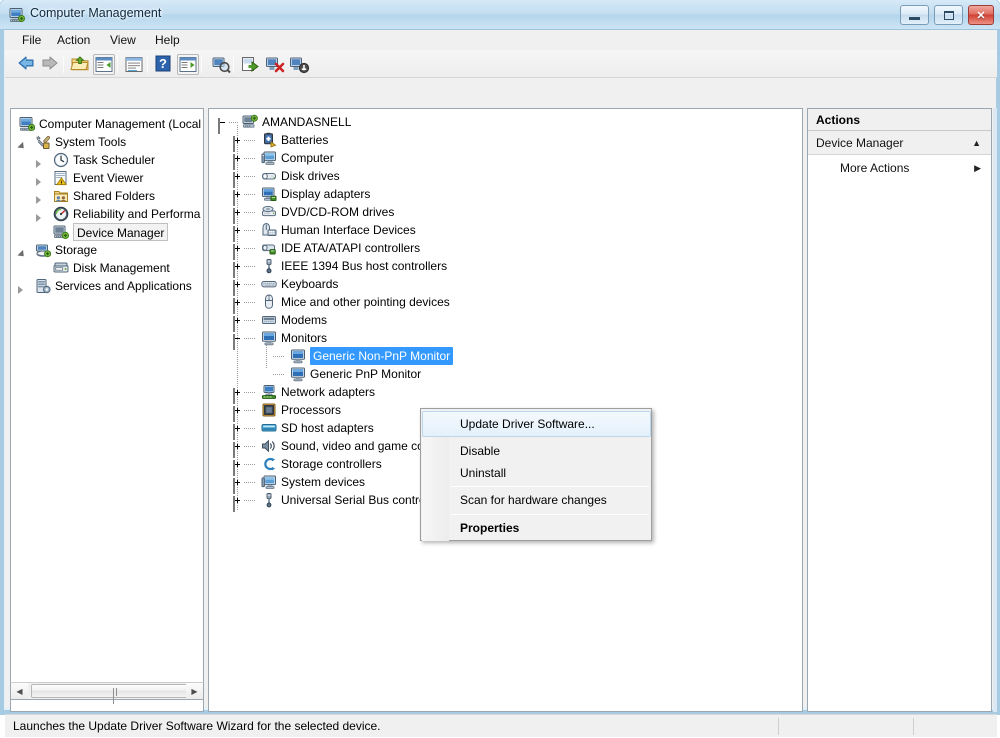  Describe the element at coordinates (500, 15) in the screenshot. I see `title-bar: Computer Management ✕` at that location.